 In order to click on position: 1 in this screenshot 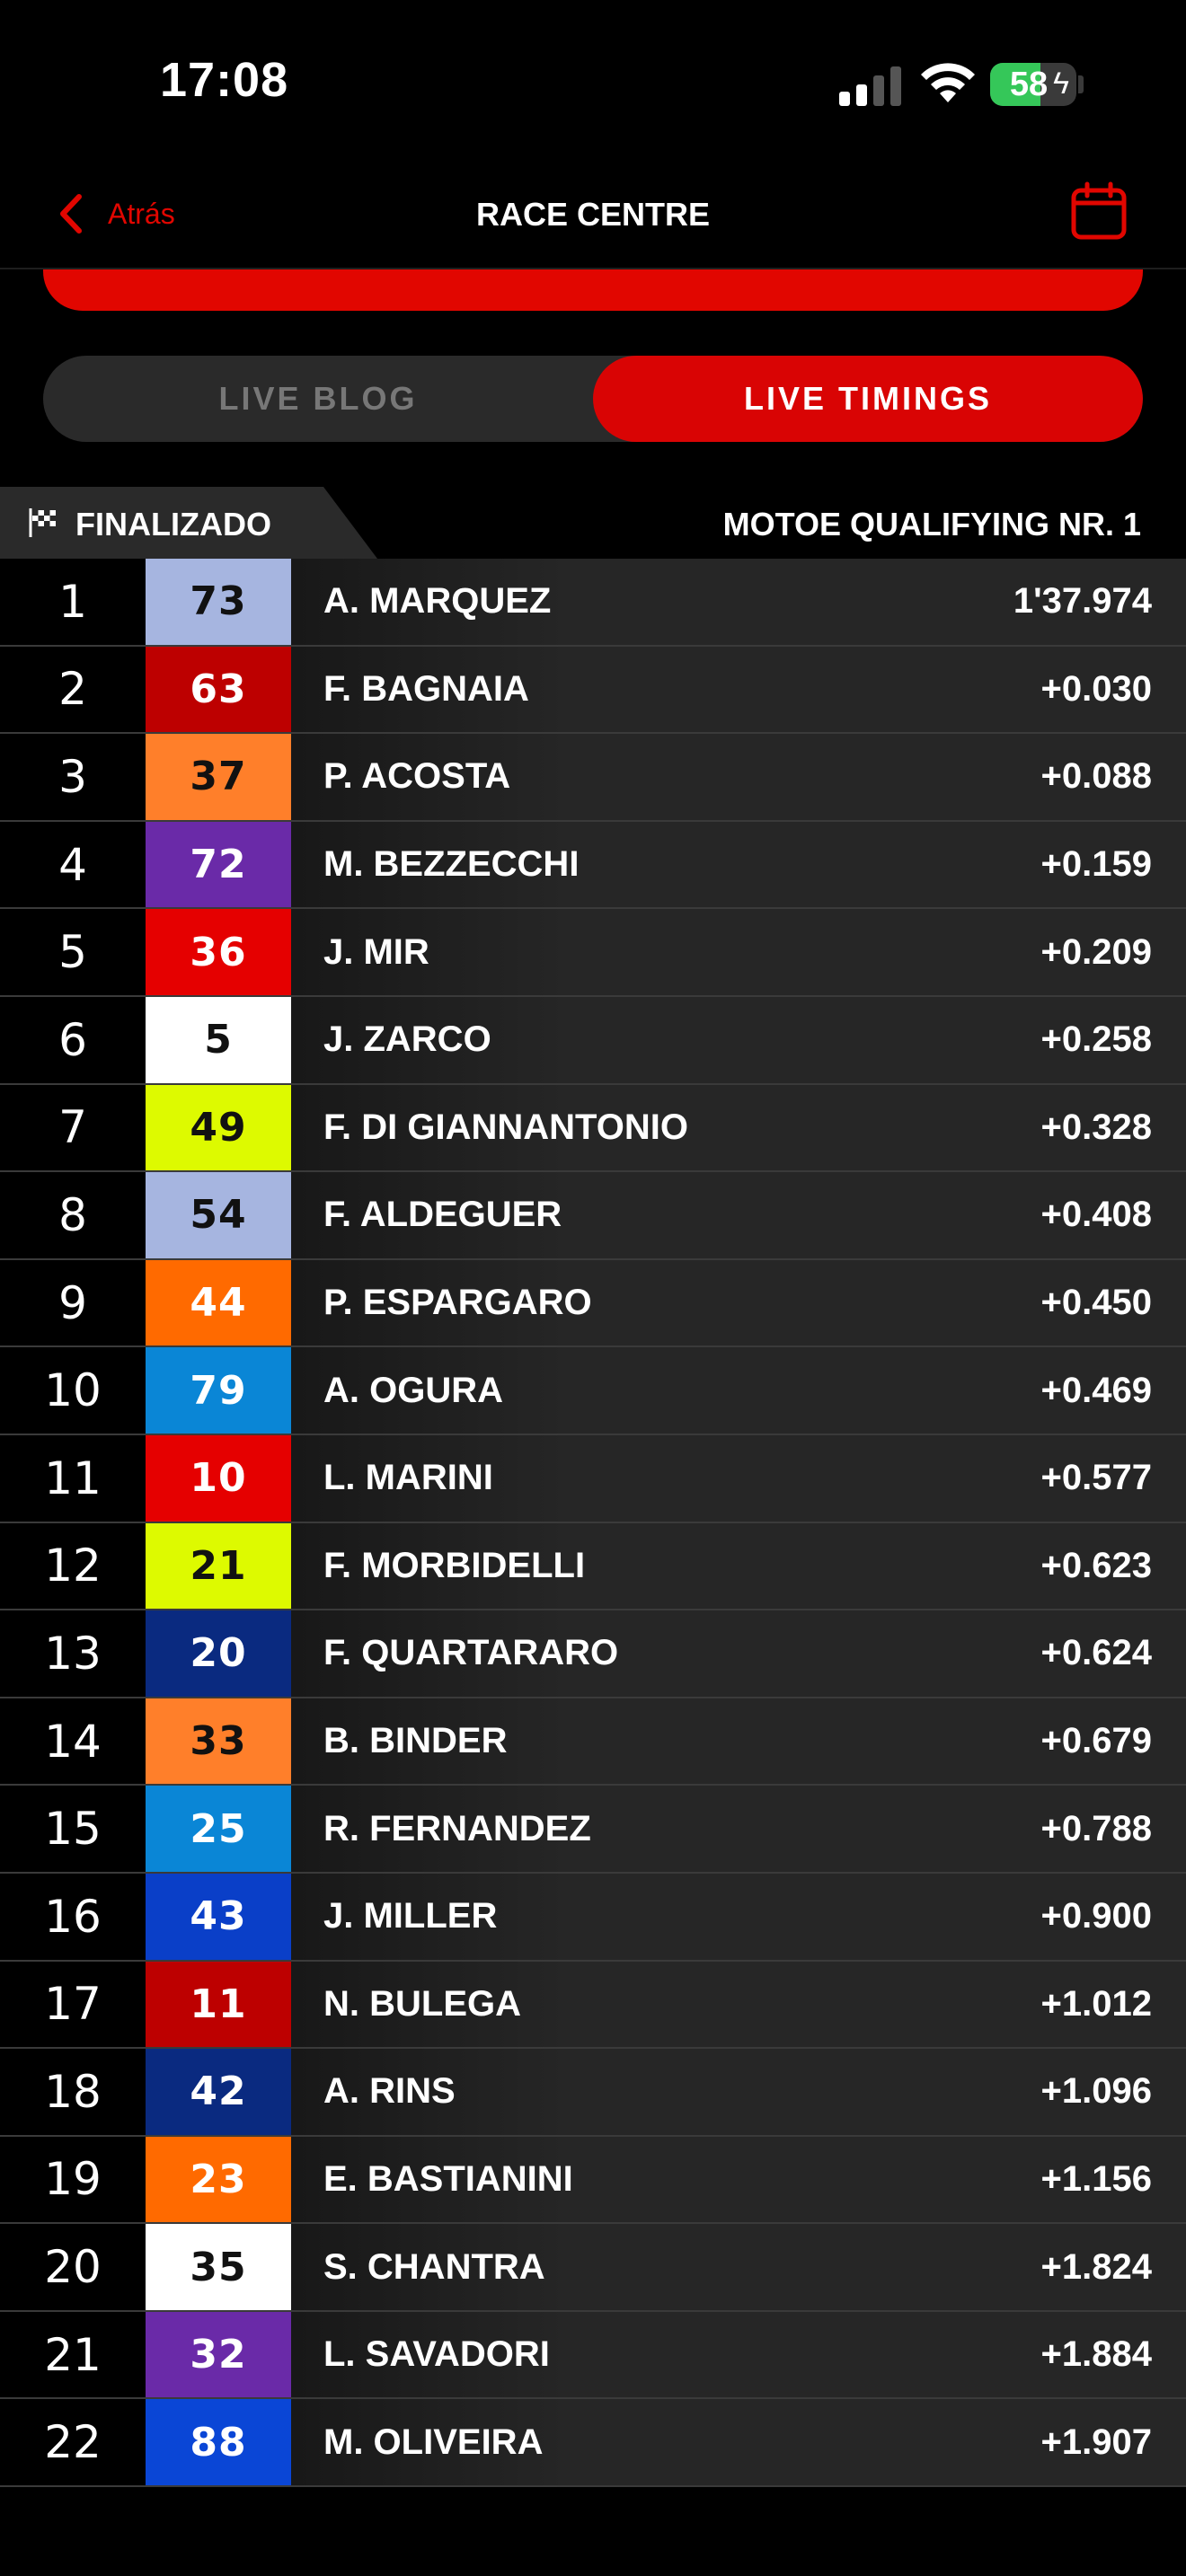, I will do `click(73, 602)`.